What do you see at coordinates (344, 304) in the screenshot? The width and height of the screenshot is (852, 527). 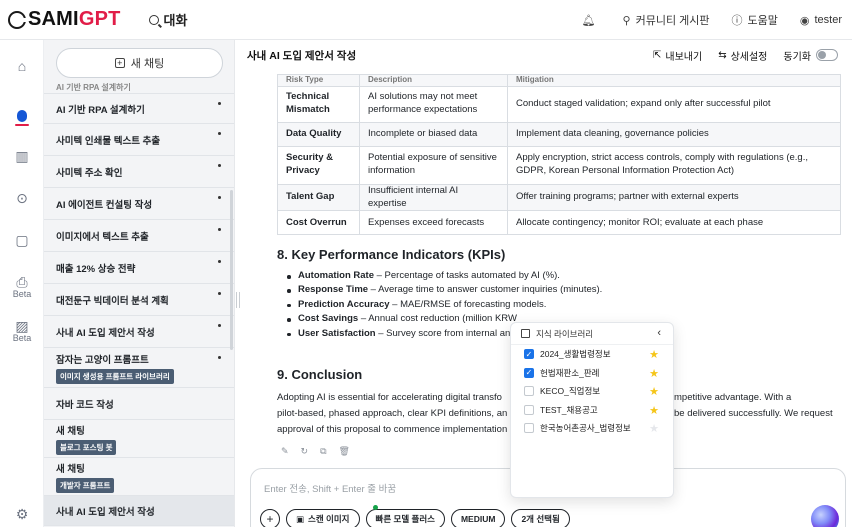 I see `kpi-name: Prediction Accuracy` at bounding box center [344, 304].